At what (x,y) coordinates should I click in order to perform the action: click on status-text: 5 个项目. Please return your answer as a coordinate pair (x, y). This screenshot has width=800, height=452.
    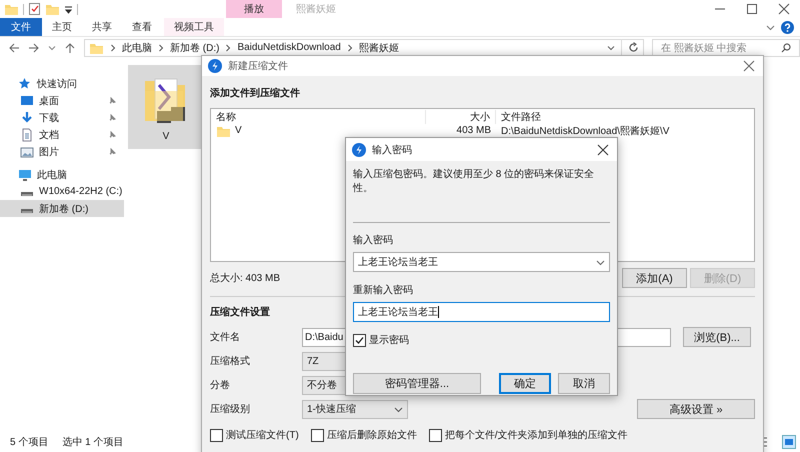
    Looking at the image, I should click on (29, 442).